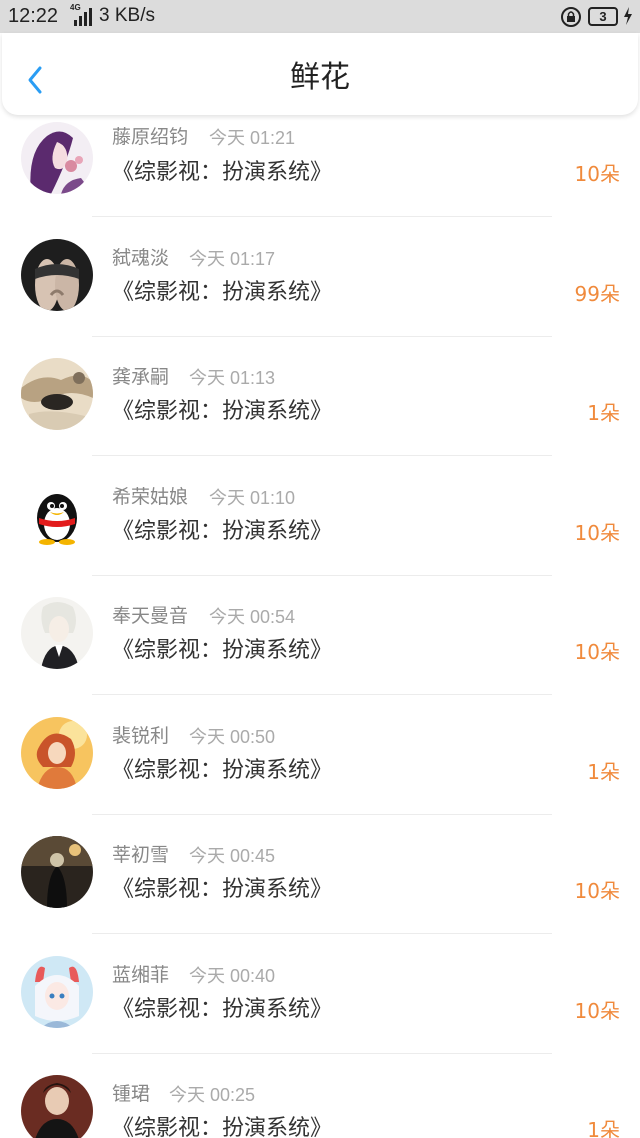 The height and width of the screenshot is (1138, 640). I want to click on lock-icon, so click(571, 17).